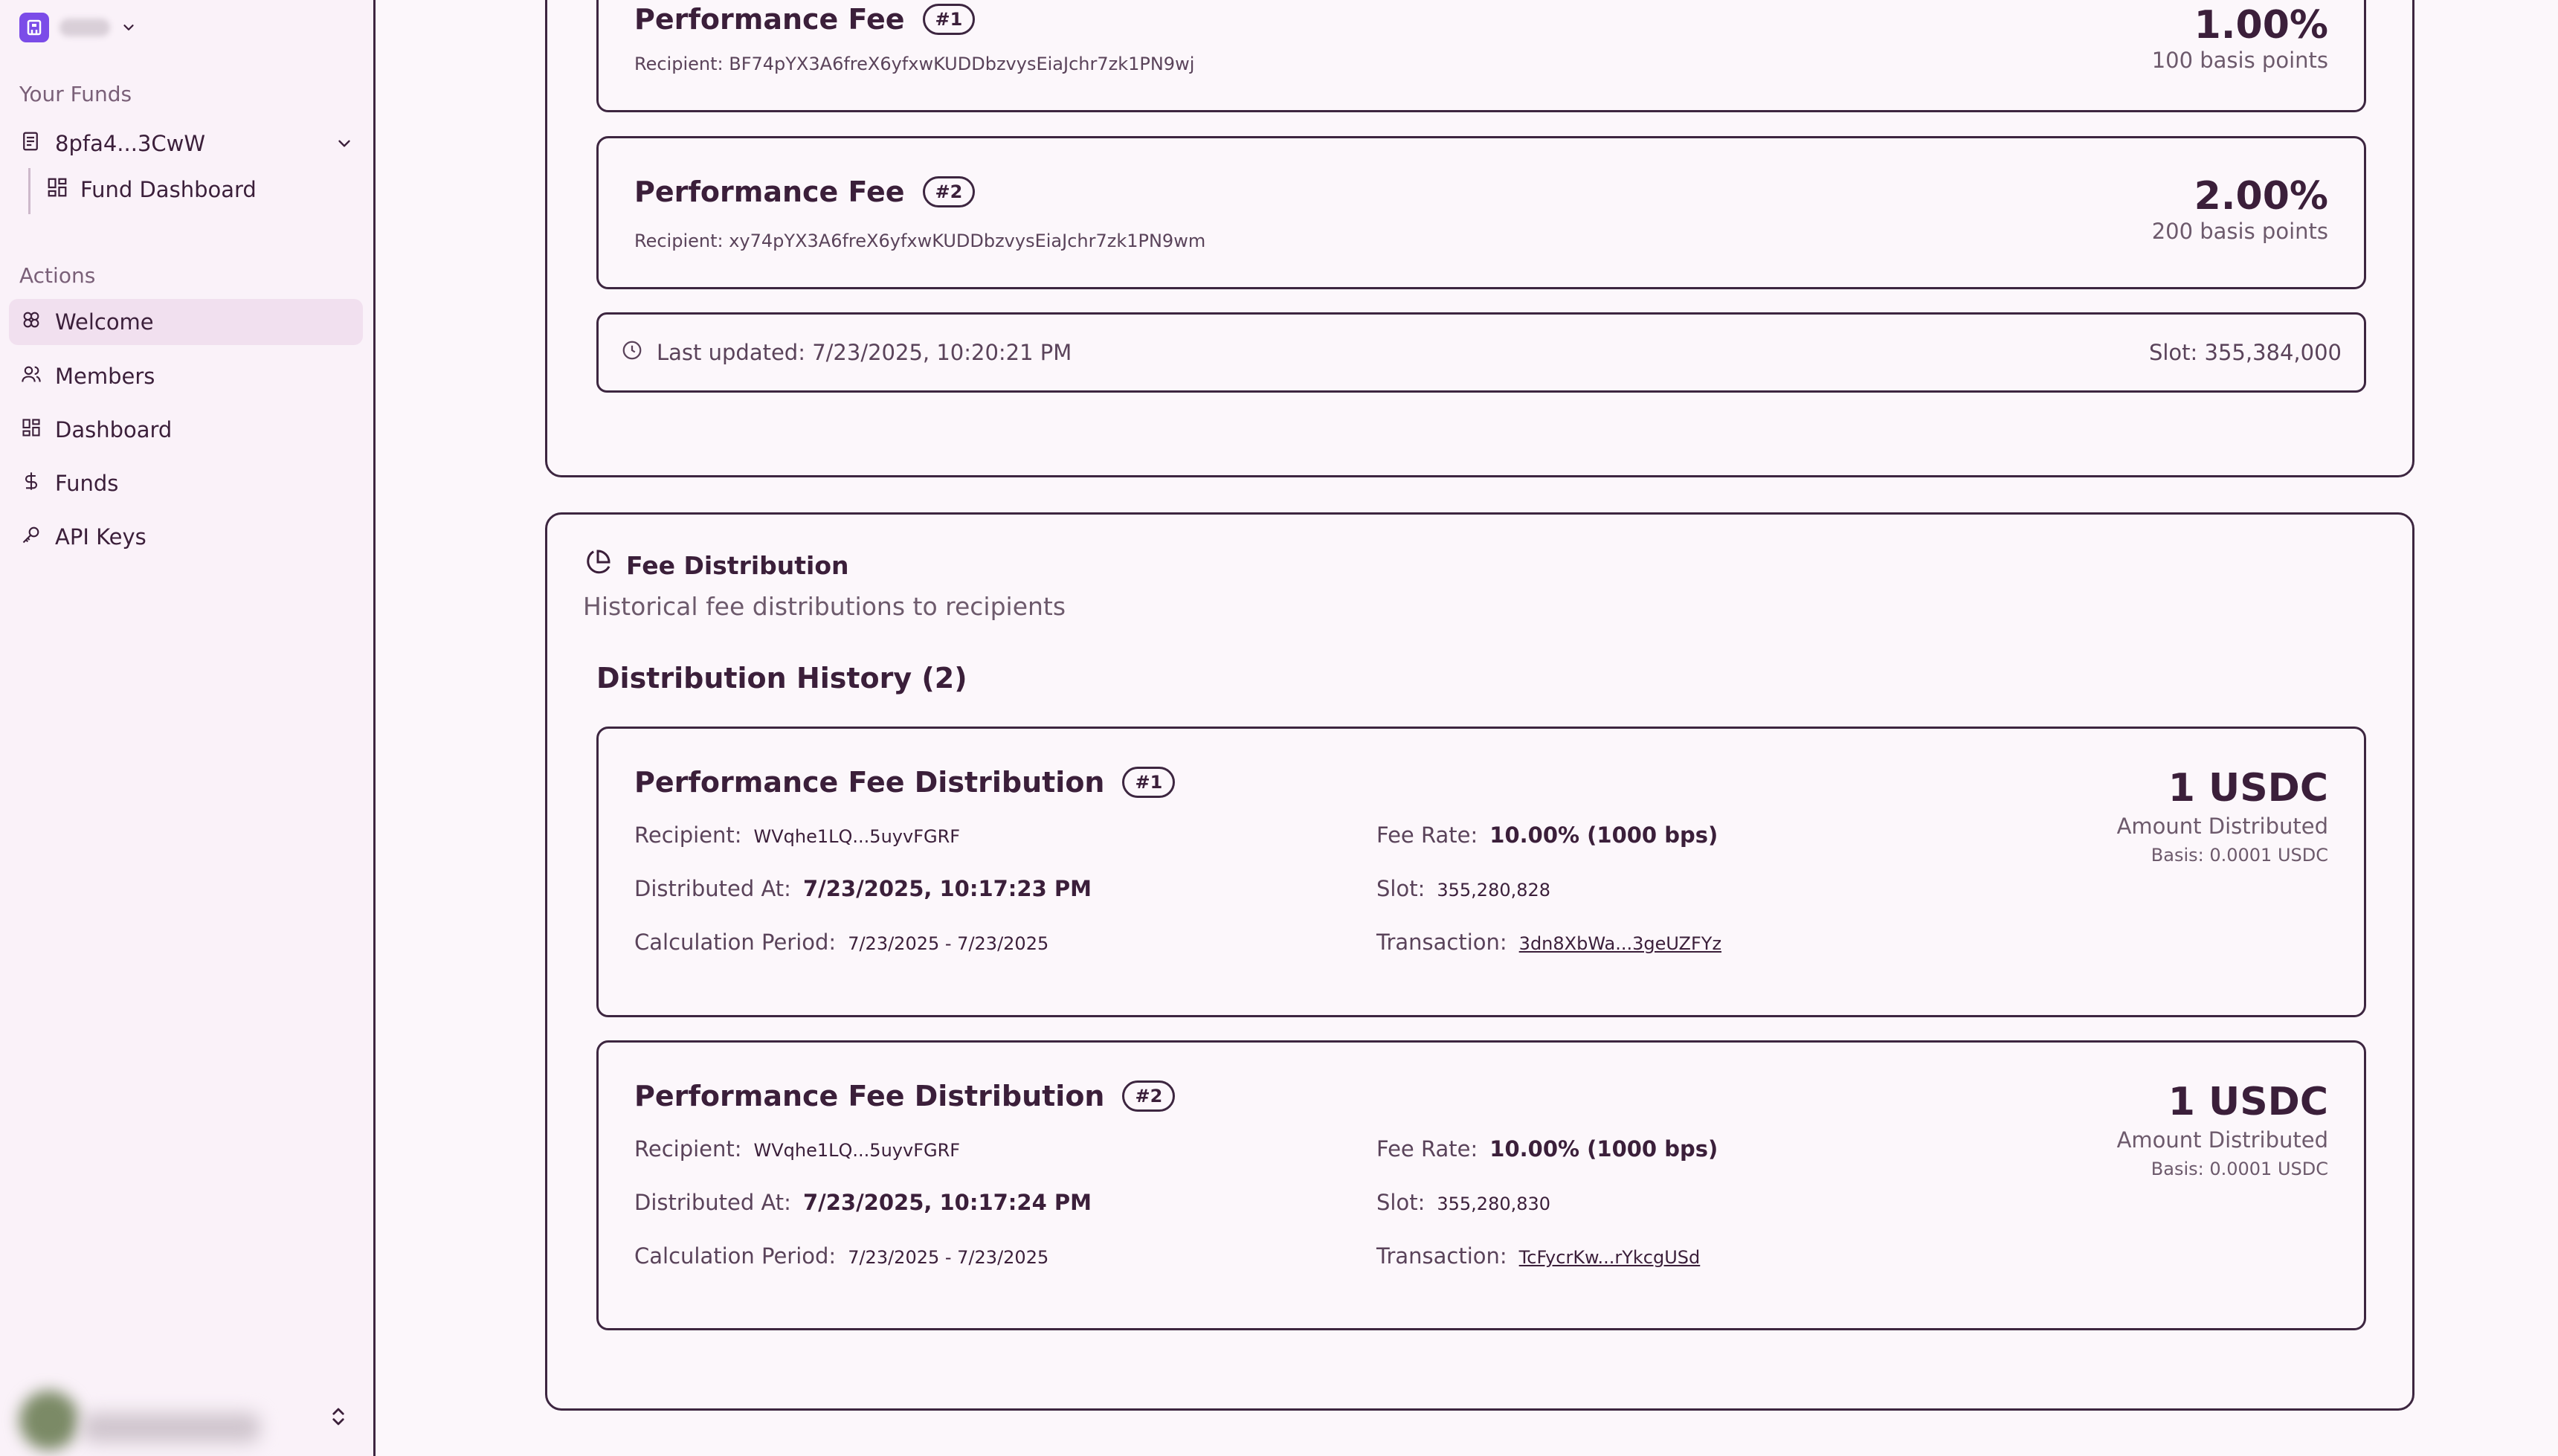 The width and height of the screenshot is (2558, 1456). I want to click on distribution-title: Performance Fee Distribution #1, so click(905, 783).